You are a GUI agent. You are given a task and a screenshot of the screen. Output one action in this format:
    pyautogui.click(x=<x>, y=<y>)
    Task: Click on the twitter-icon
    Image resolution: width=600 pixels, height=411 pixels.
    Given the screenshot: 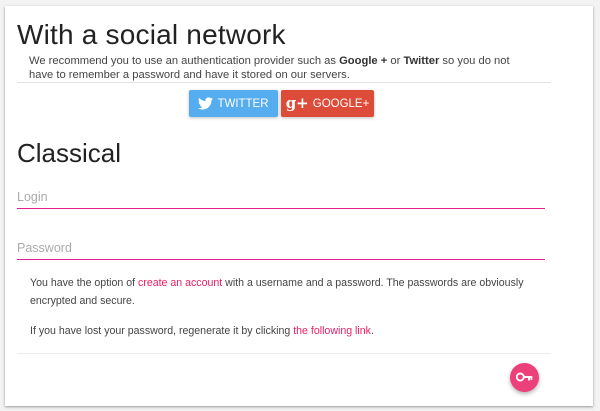 What is the action you would take?
    pyautogui.click(x=206, y=103)
    